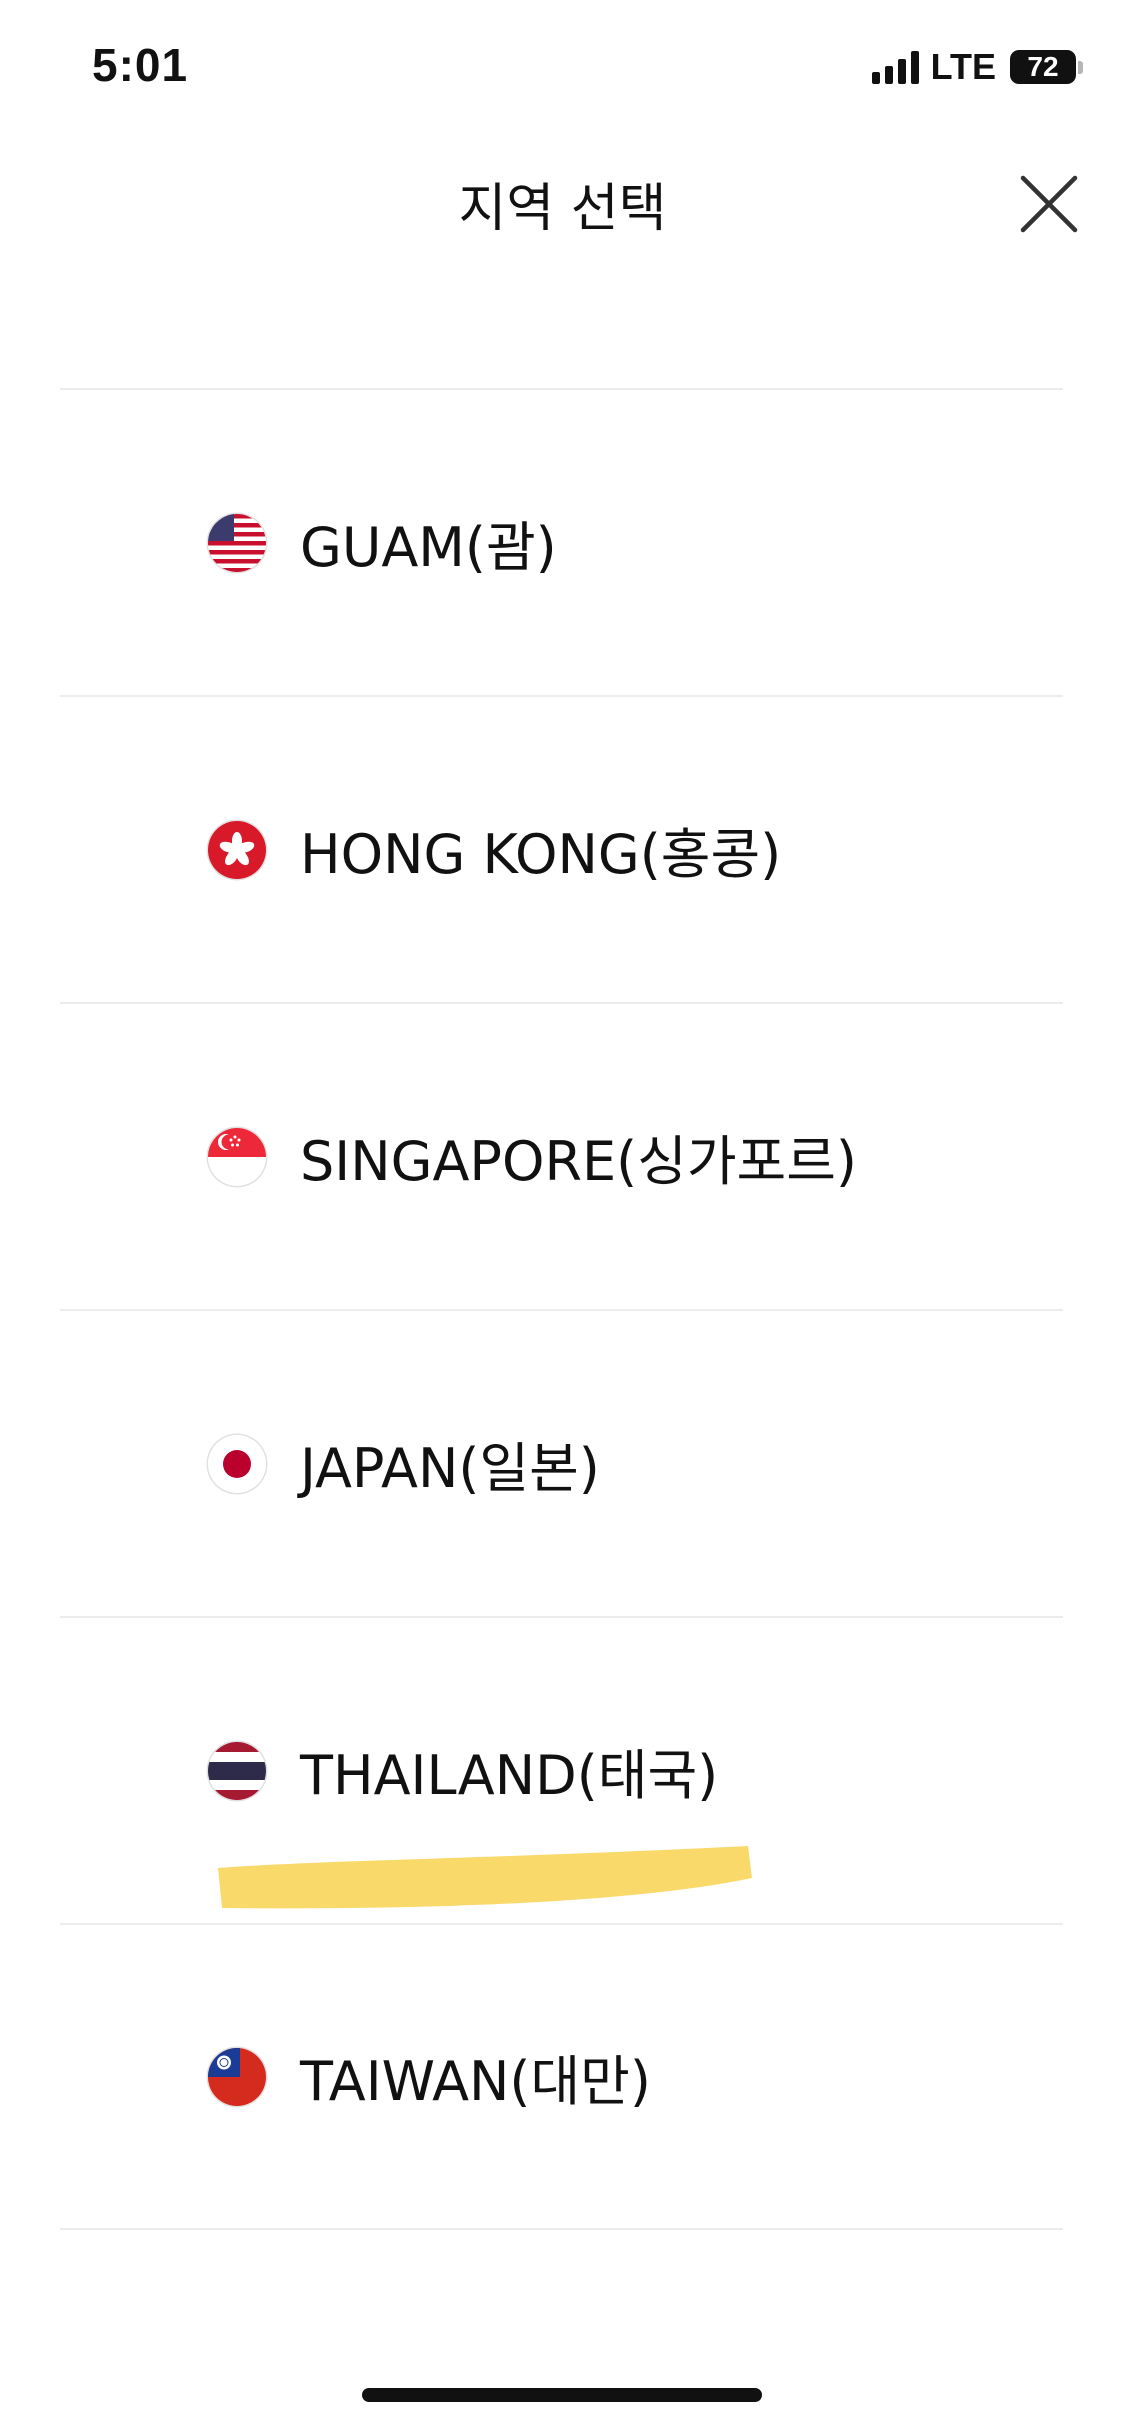  What do you see at coordinates (237, 1770) in the screenshot?
I see `th-flag-icon` at bounding box center [237, 1770].